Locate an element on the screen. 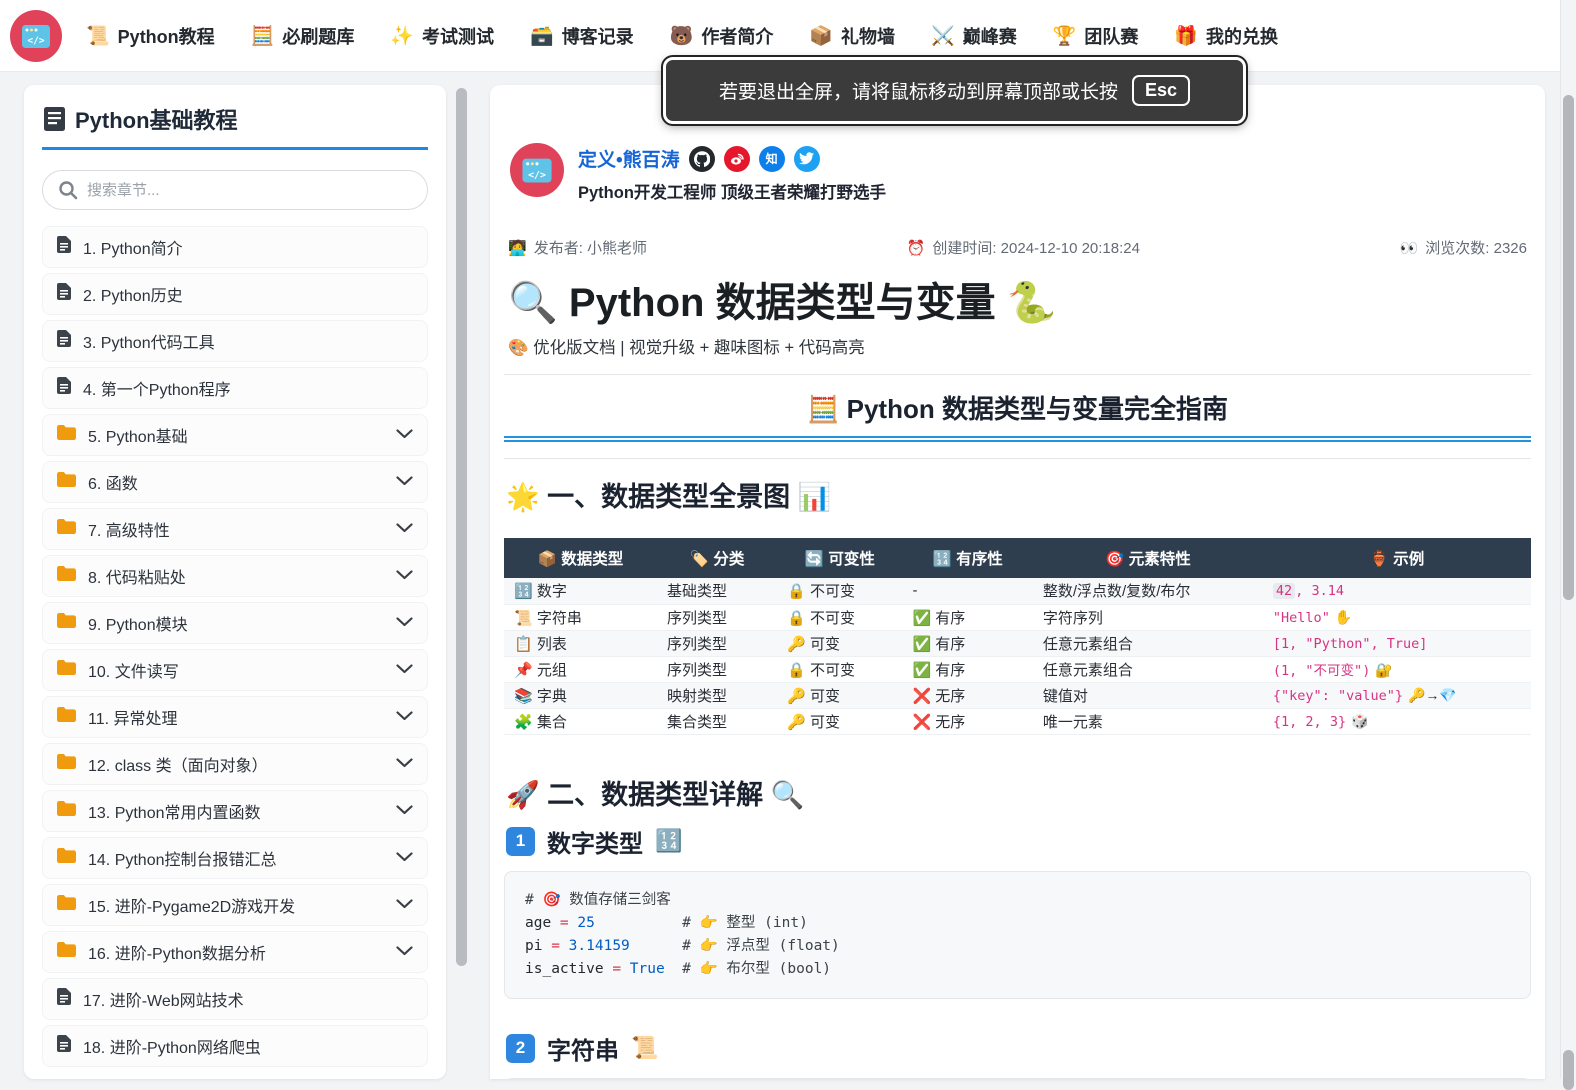 This screenshot has width=1576, height=1090. eyes-icon: 👀 is located at coordinates (1409, 248).